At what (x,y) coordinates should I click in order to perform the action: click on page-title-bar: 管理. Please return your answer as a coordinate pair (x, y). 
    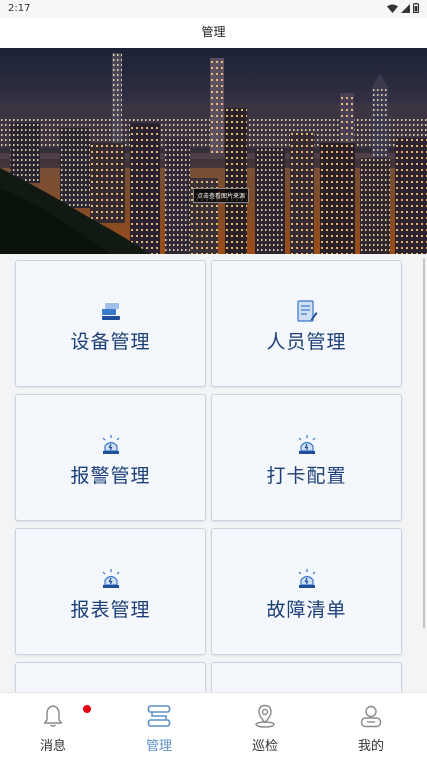
    Looking at the image, I should click on (213, 33).